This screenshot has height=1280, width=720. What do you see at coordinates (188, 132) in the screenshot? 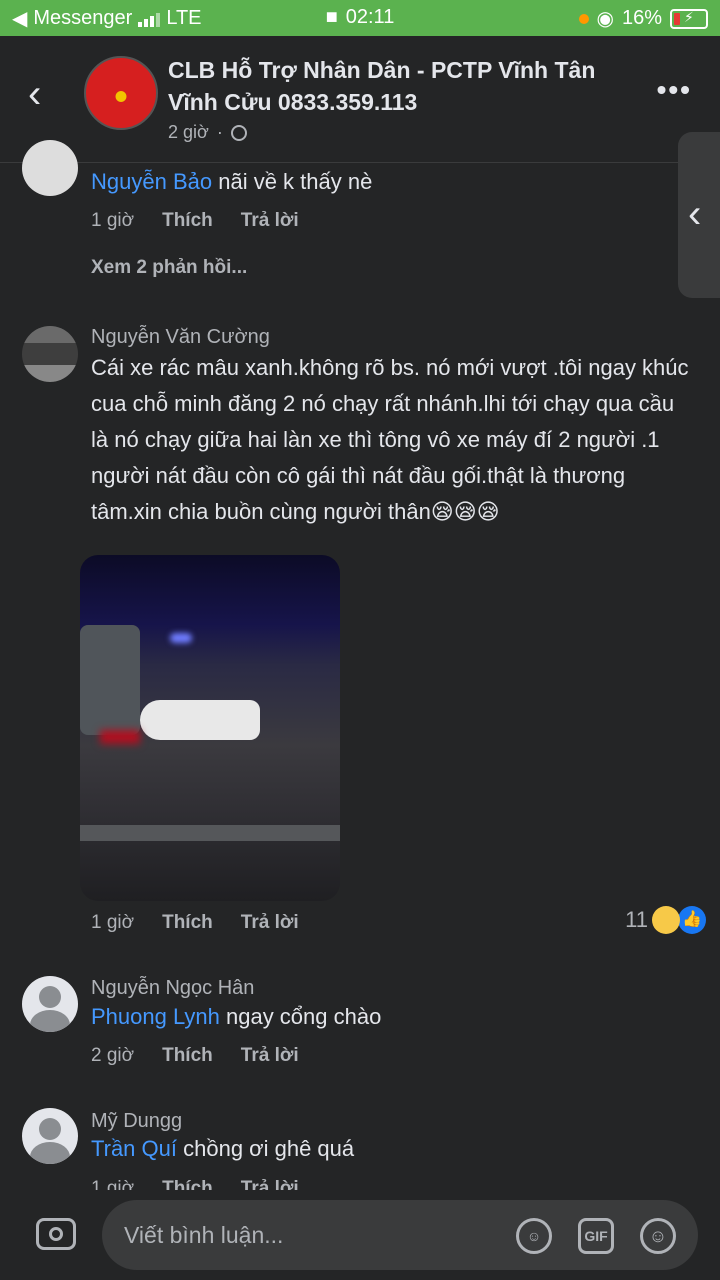
I see `post-time: 2 giờ` at bounding box center [188, 132].